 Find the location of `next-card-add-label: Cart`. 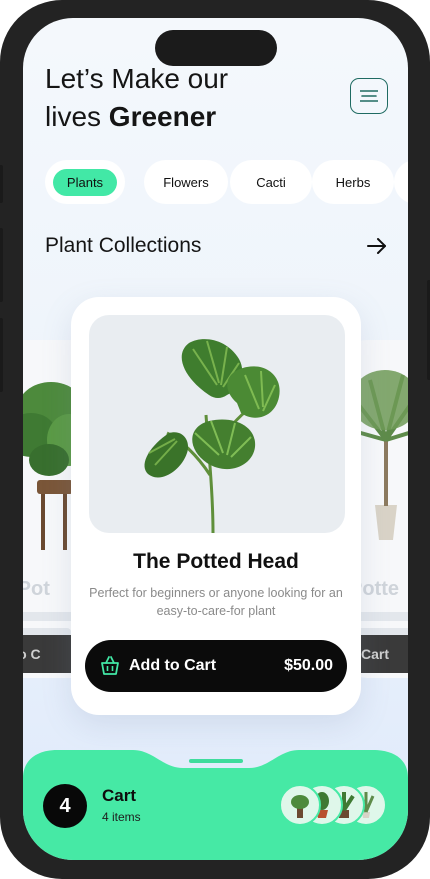

next-card-add-label: Cart is located at coordinates (375, 654).